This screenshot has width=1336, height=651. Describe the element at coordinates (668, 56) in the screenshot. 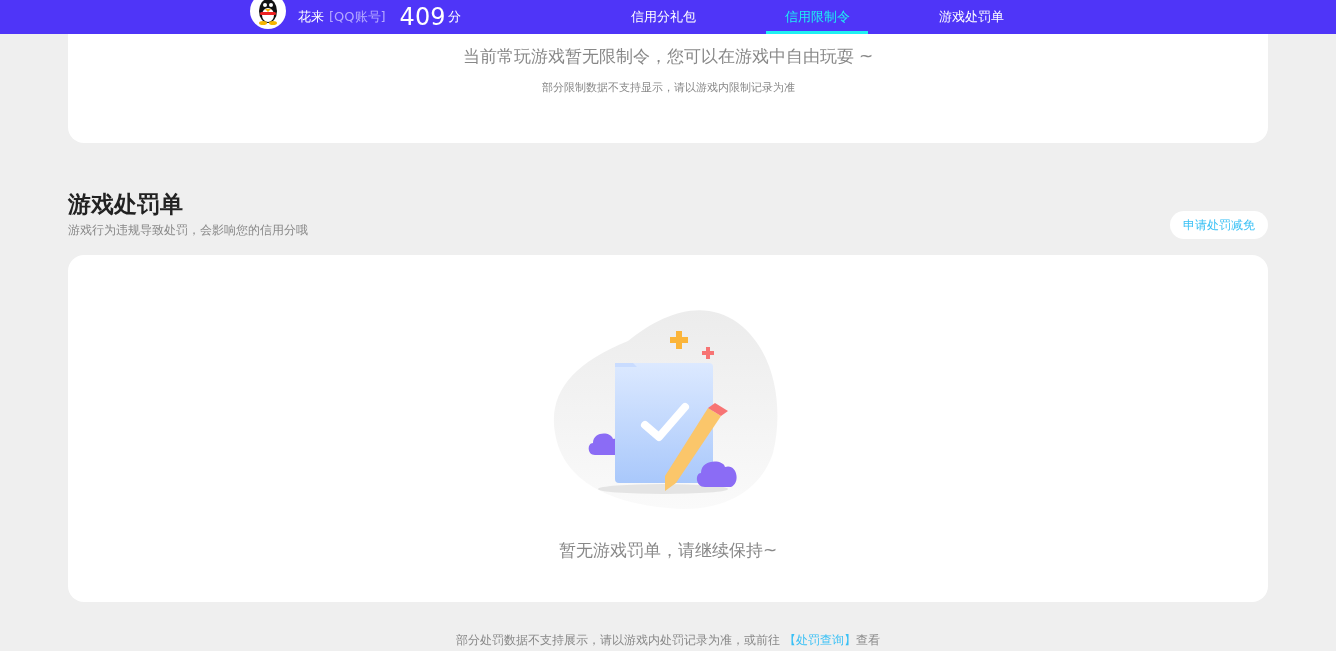

I see `restriction-message: 当前常玩游戏暂无限制令，您可以在游戏中自由玩耍 ~` at that location.